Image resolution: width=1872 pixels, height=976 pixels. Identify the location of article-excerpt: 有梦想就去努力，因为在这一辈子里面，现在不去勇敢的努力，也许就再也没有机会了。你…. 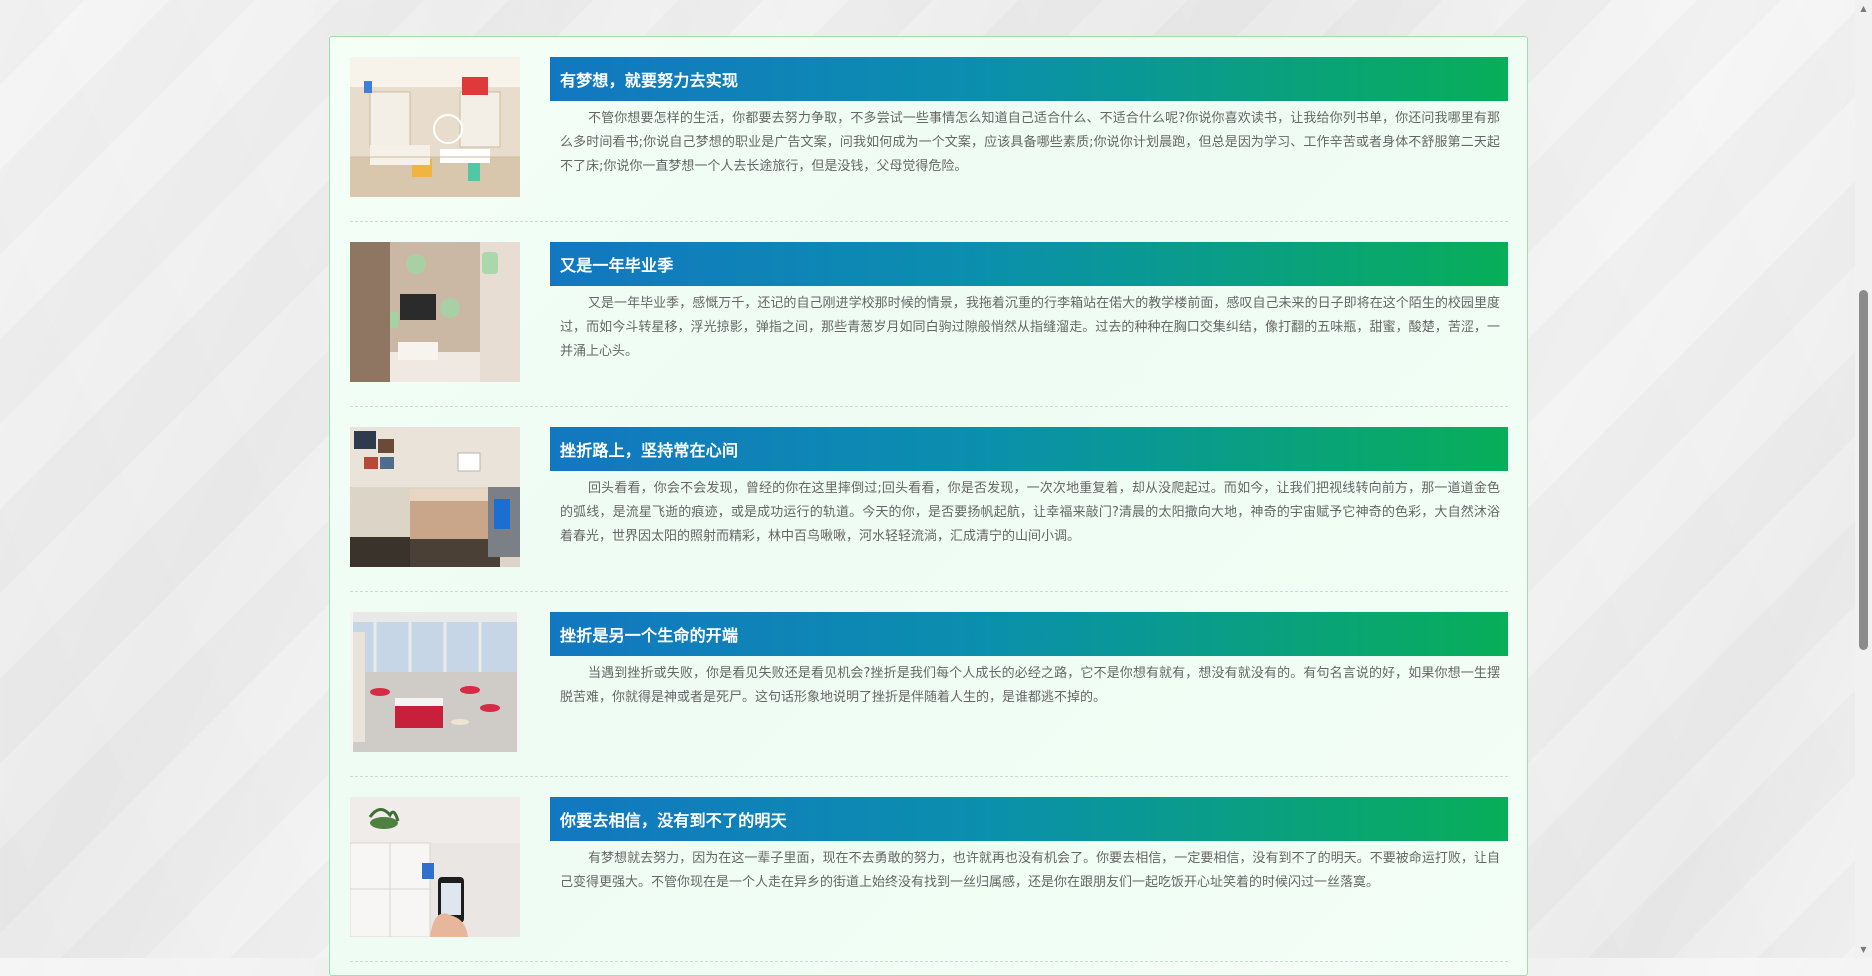
(1030, 870).